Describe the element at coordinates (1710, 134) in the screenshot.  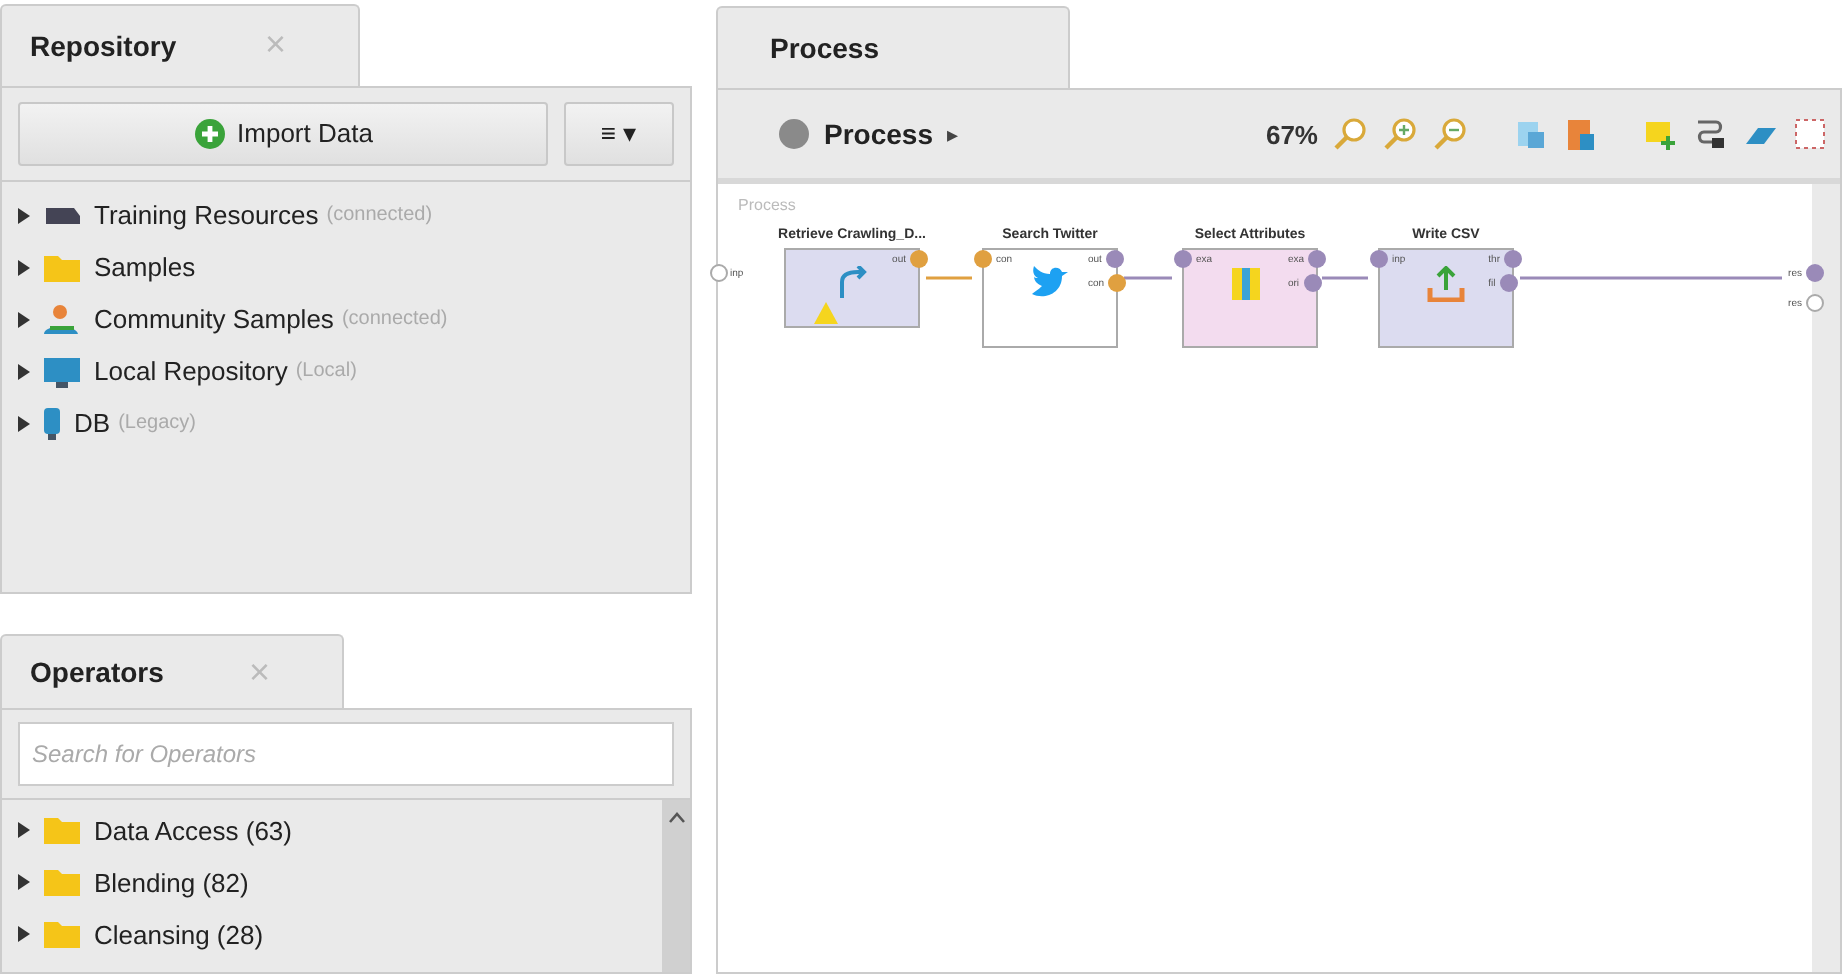
I see `wire-icon` at that location.